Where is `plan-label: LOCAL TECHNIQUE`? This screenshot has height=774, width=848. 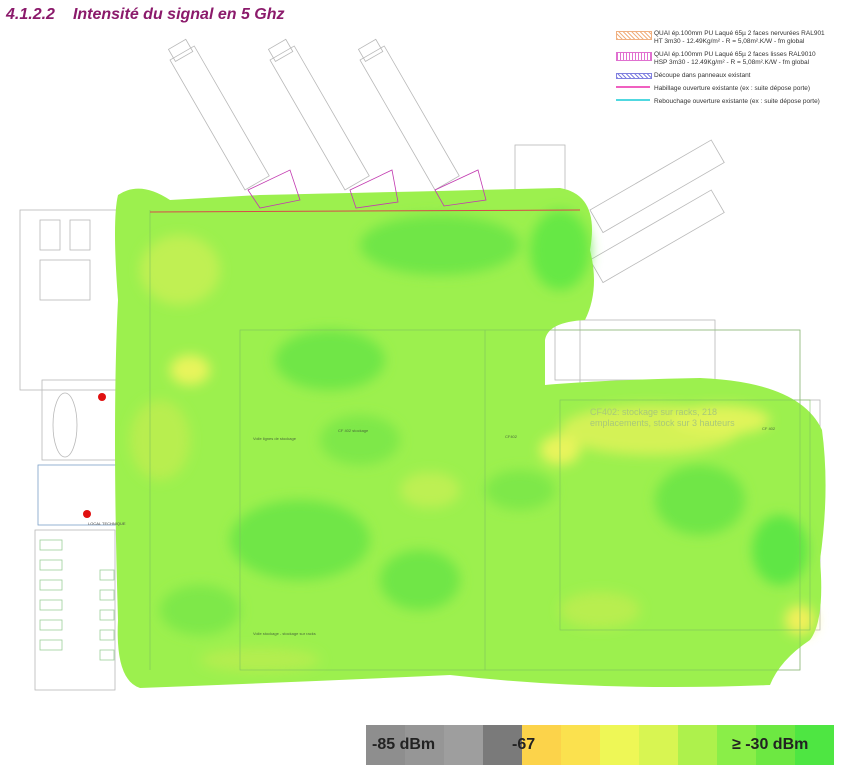 plan-label: LOCAL TECHNIQUE is located at coordinates (107, 523).